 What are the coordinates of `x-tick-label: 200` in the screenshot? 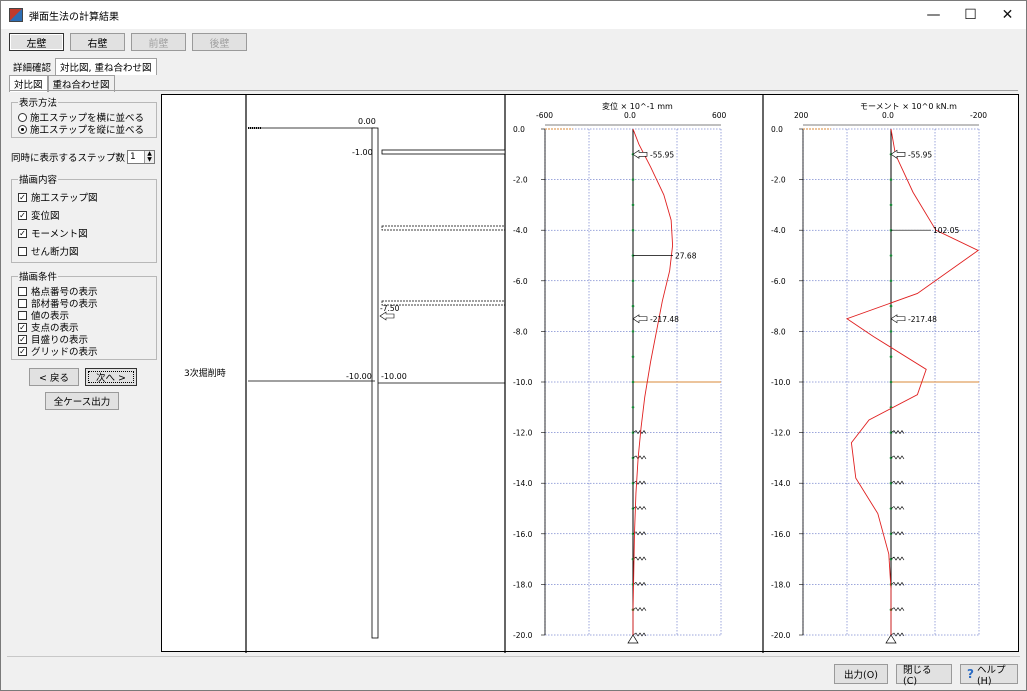 It's located at (801, 115).